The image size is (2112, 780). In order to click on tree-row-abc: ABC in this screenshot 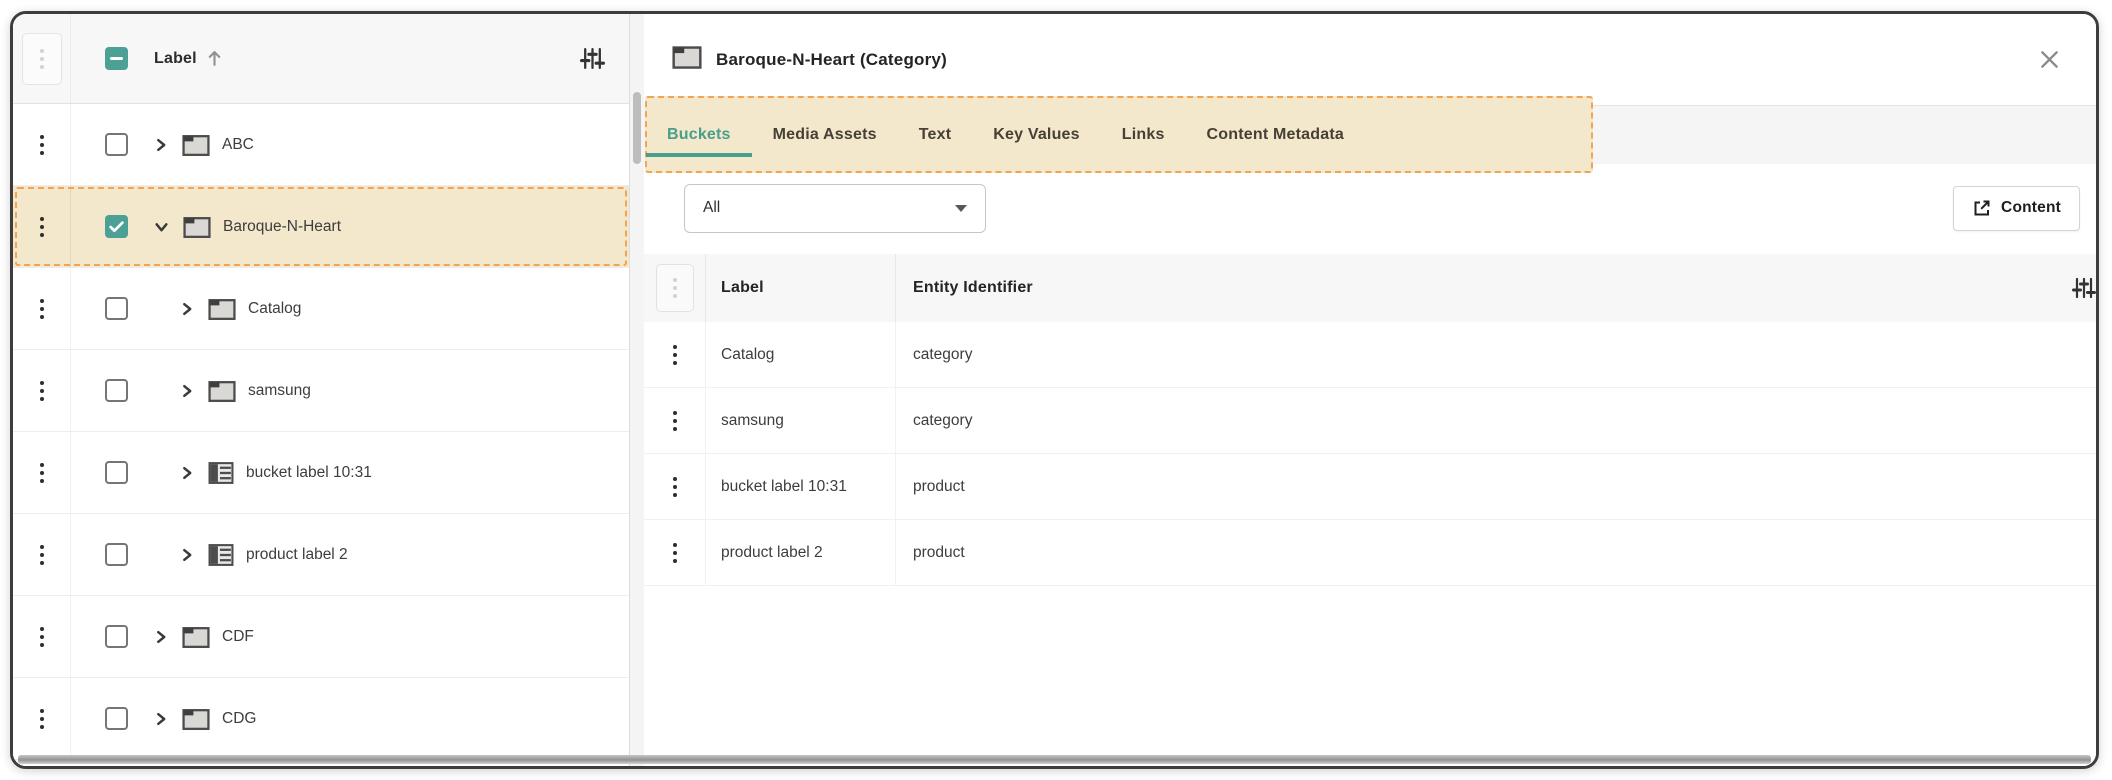, I will do `click(321, 145)`.